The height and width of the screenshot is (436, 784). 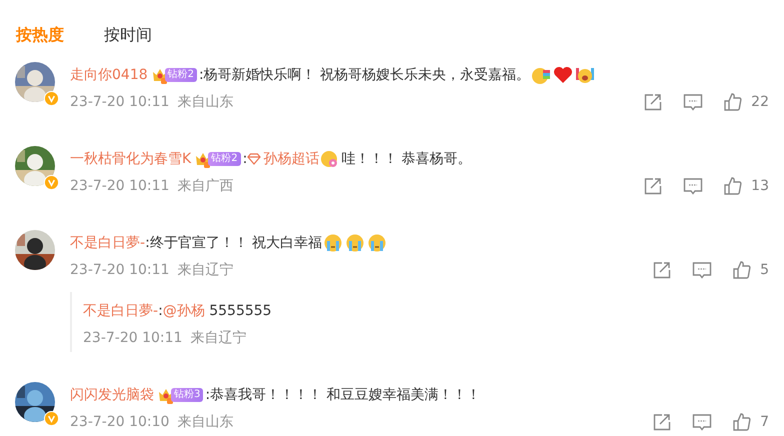 I want to click on sort-tab: 按热度, so click(x=40, y=35).